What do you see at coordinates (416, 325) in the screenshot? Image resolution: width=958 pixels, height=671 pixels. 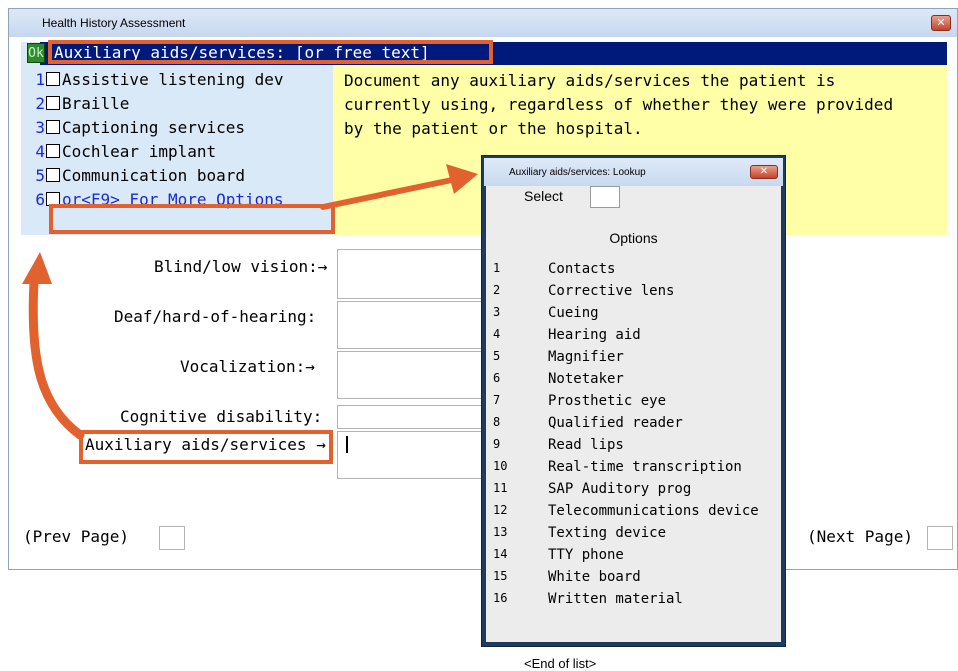 I see `deaf-hard-of-hearing-field` at bounding box center [416, 325].